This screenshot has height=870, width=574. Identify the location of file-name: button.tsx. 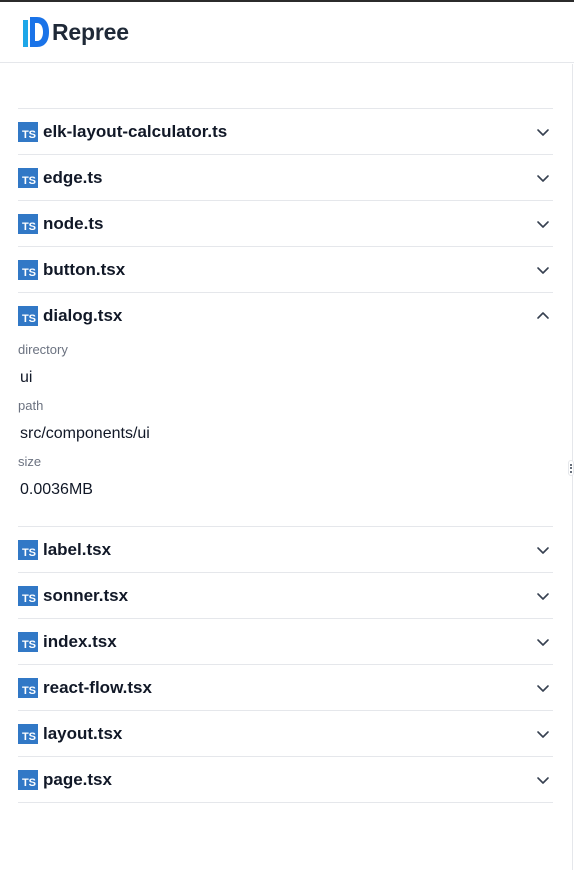
(84, 269).